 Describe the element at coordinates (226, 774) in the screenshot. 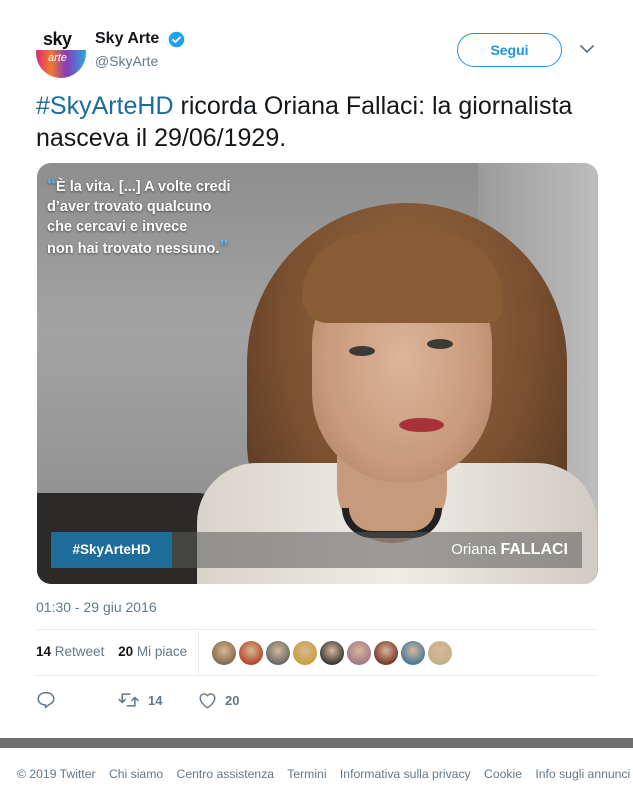

I see `footer-link: Centro assistenza` at that location.